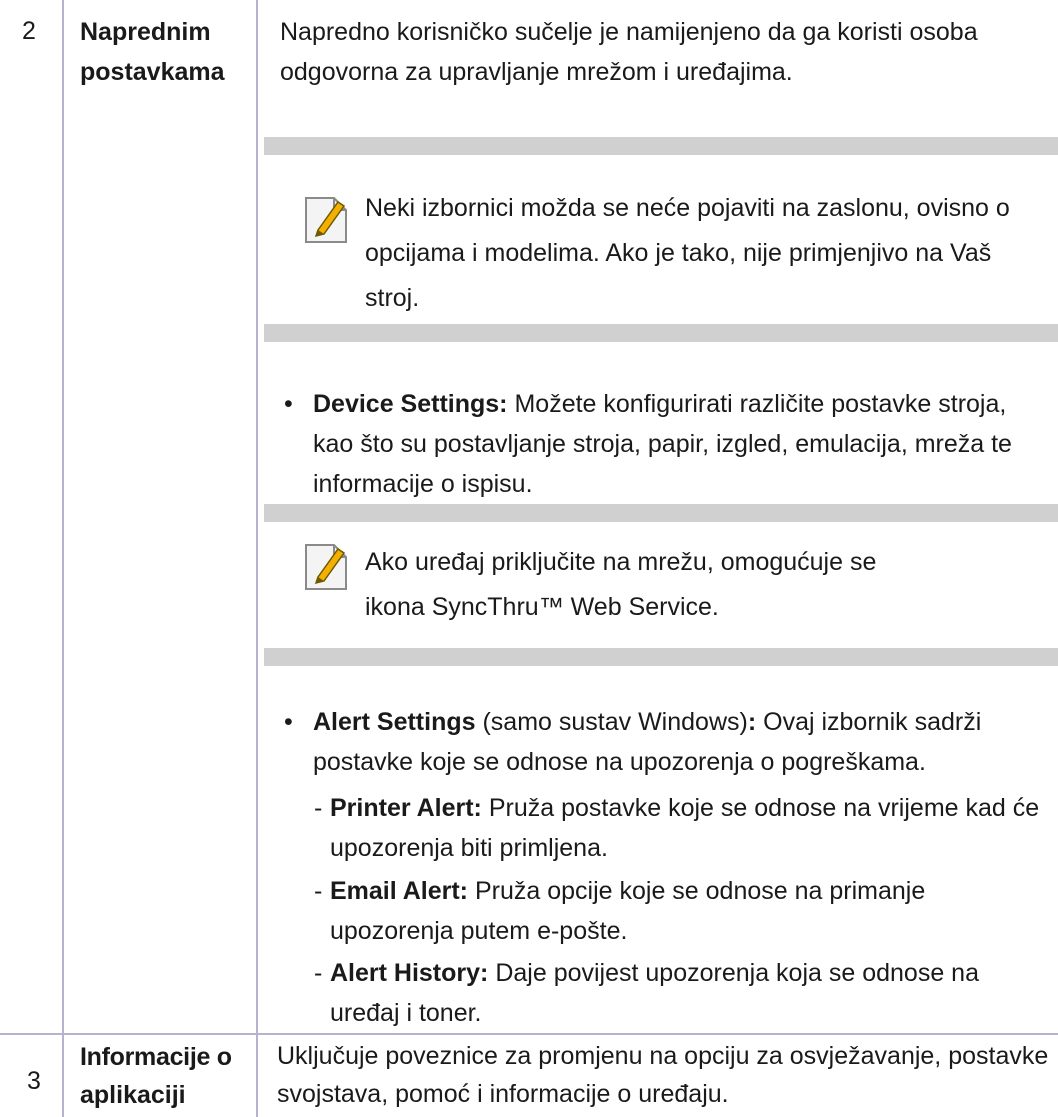 This screenshot has height=1117, width=1058. I want to click on bullet-label: Alert Settings, so click(394, 722).